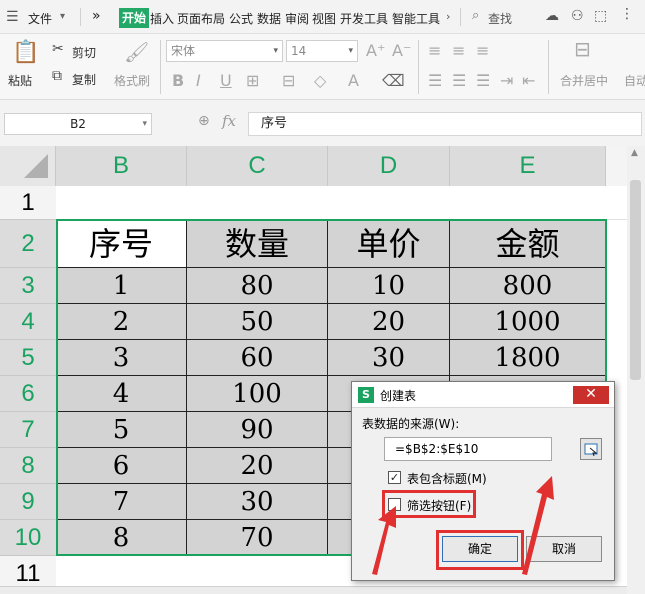 The height and width of the screenshot is (594, 645). Describe the element at coordinates (132, 80) in the screenshot. I see `format-painter-button: 格式刷` at that location.